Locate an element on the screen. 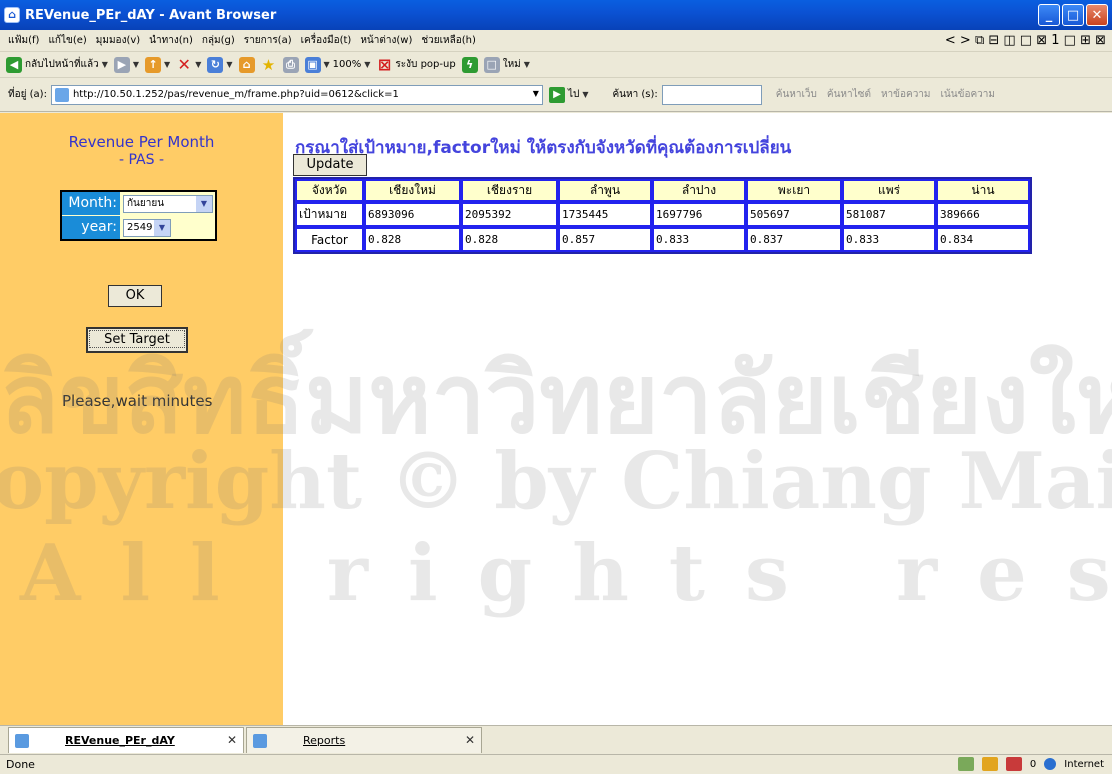 The height and width of the screenshot is (774, 1112). flash-status-icon is located at coordinates (989, 764).